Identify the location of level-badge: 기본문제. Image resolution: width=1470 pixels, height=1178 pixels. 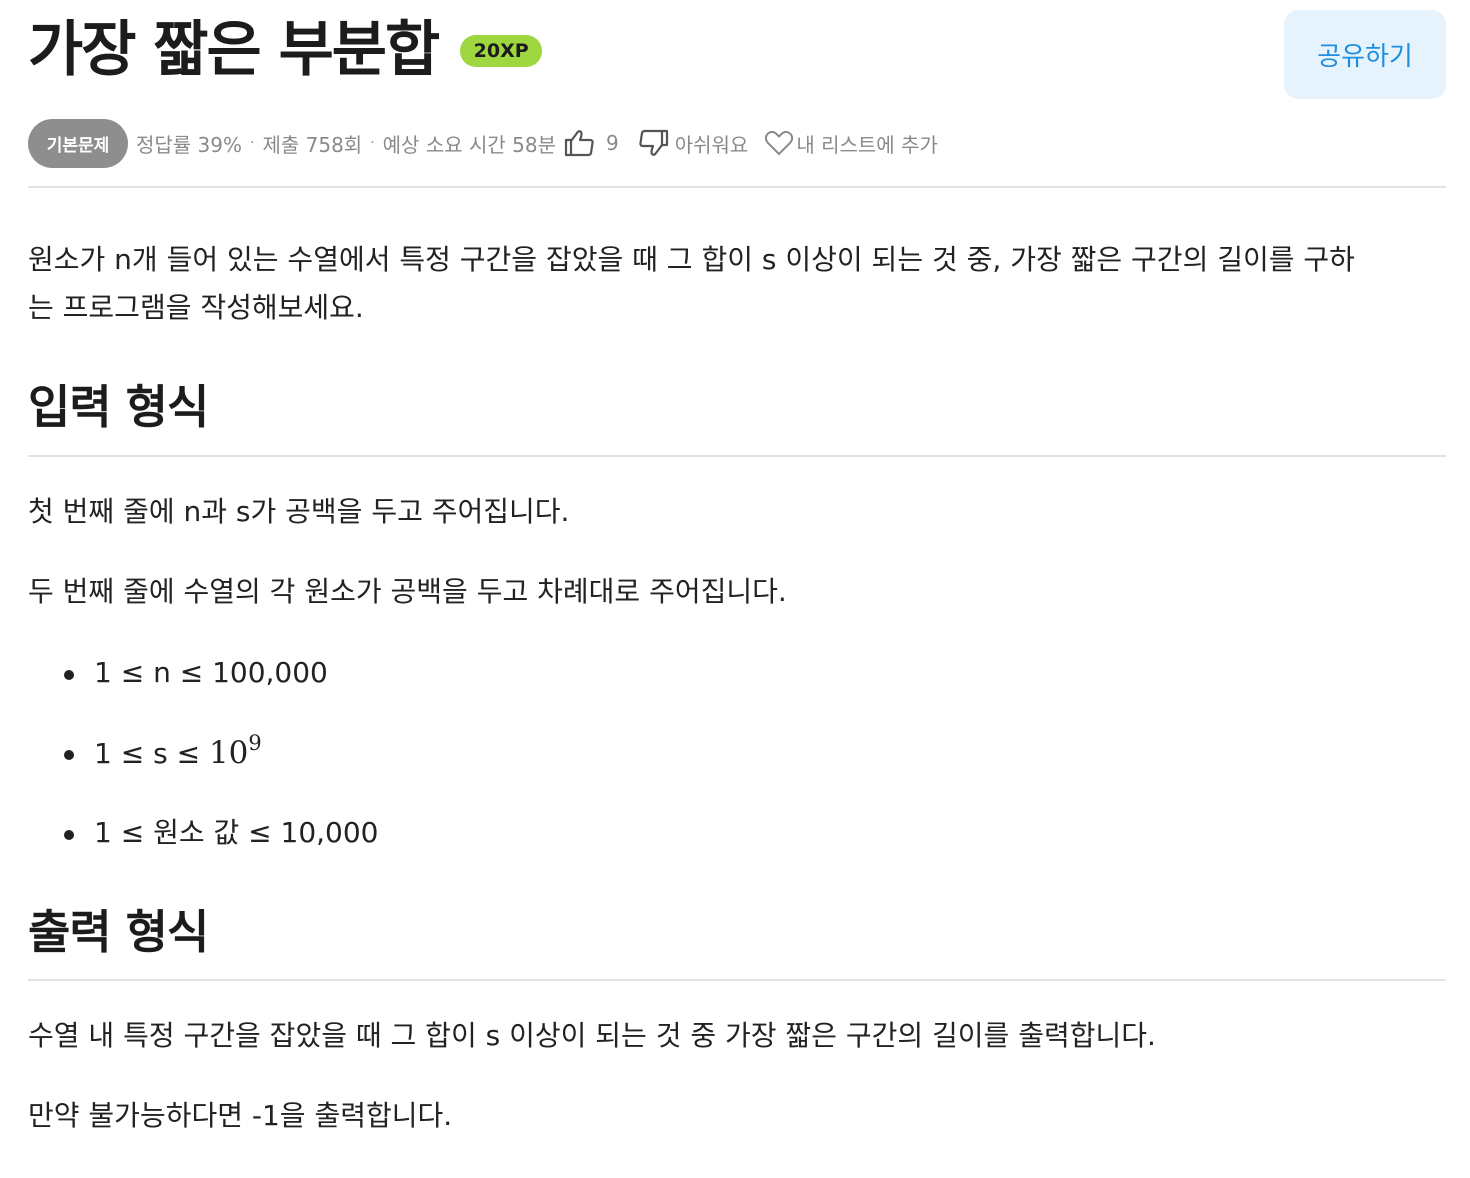
(78, 143).